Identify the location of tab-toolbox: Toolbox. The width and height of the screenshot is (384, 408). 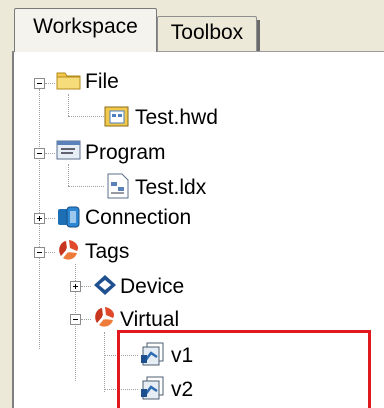
(208, 34).